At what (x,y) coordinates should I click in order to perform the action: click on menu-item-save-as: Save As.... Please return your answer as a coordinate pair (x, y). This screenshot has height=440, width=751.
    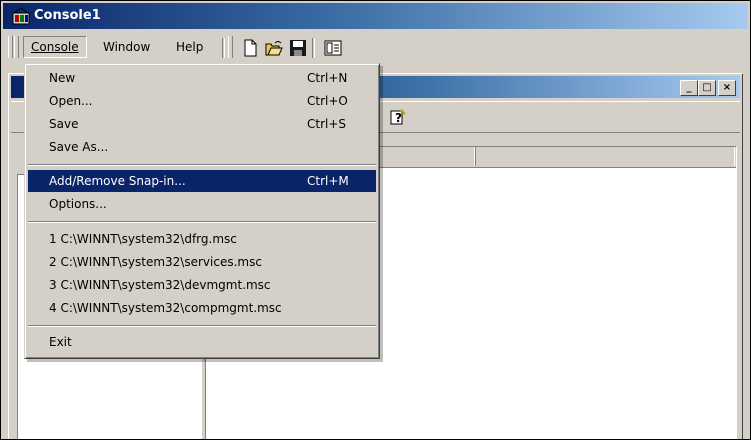
    Looking at the image, I should click on (202, 147).